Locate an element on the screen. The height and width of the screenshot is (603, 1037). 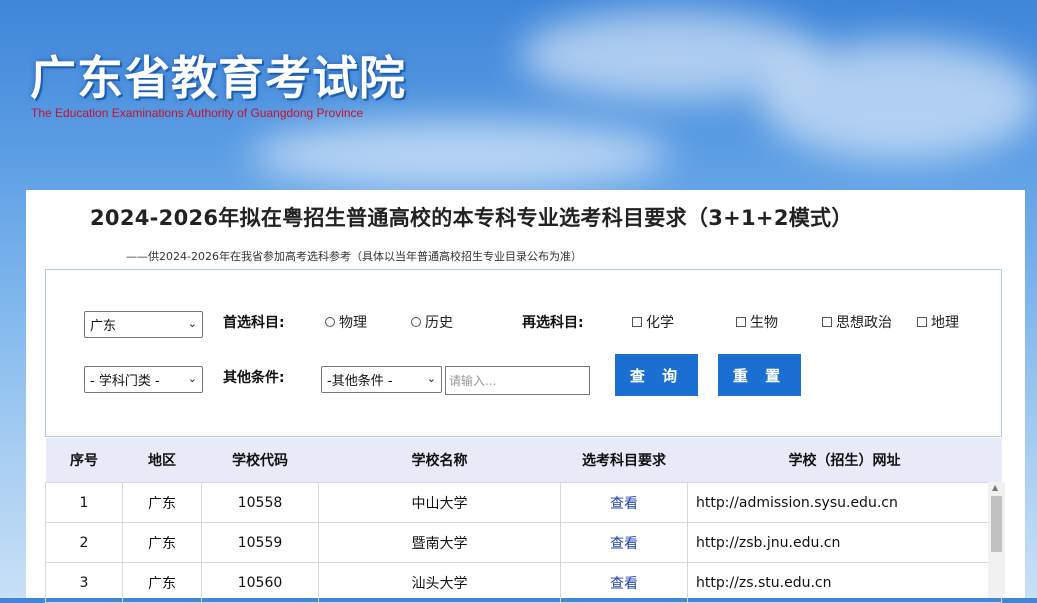
cell-website: http://zsb.jnu.edu.cn is located at coordinates (844, 542).